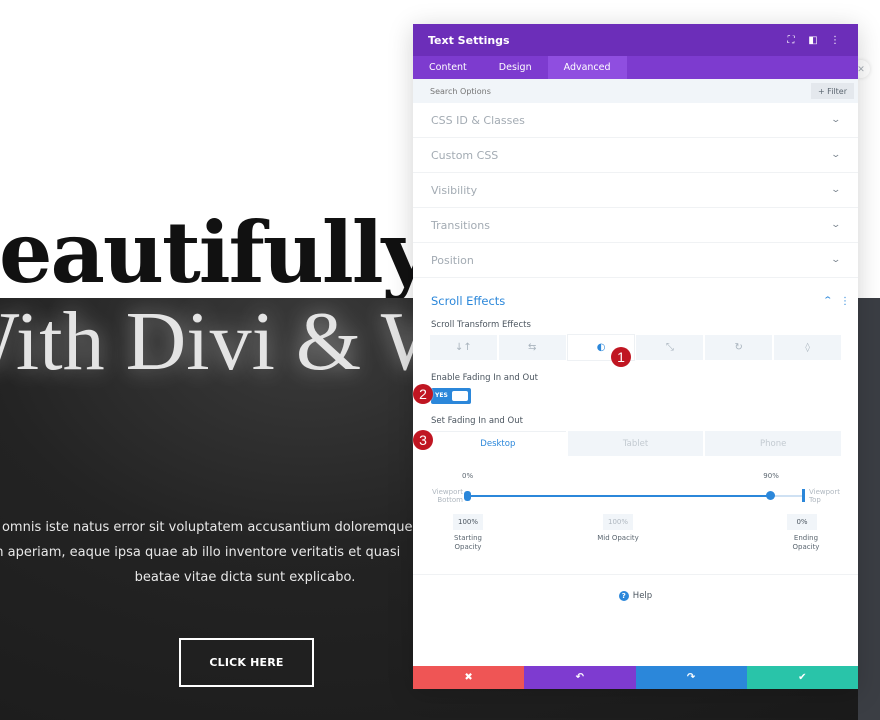 The image size is (880, 720). Describe the element at coordinates (619, 496) in the screenshot. I see `slider-track-fill` at that location.